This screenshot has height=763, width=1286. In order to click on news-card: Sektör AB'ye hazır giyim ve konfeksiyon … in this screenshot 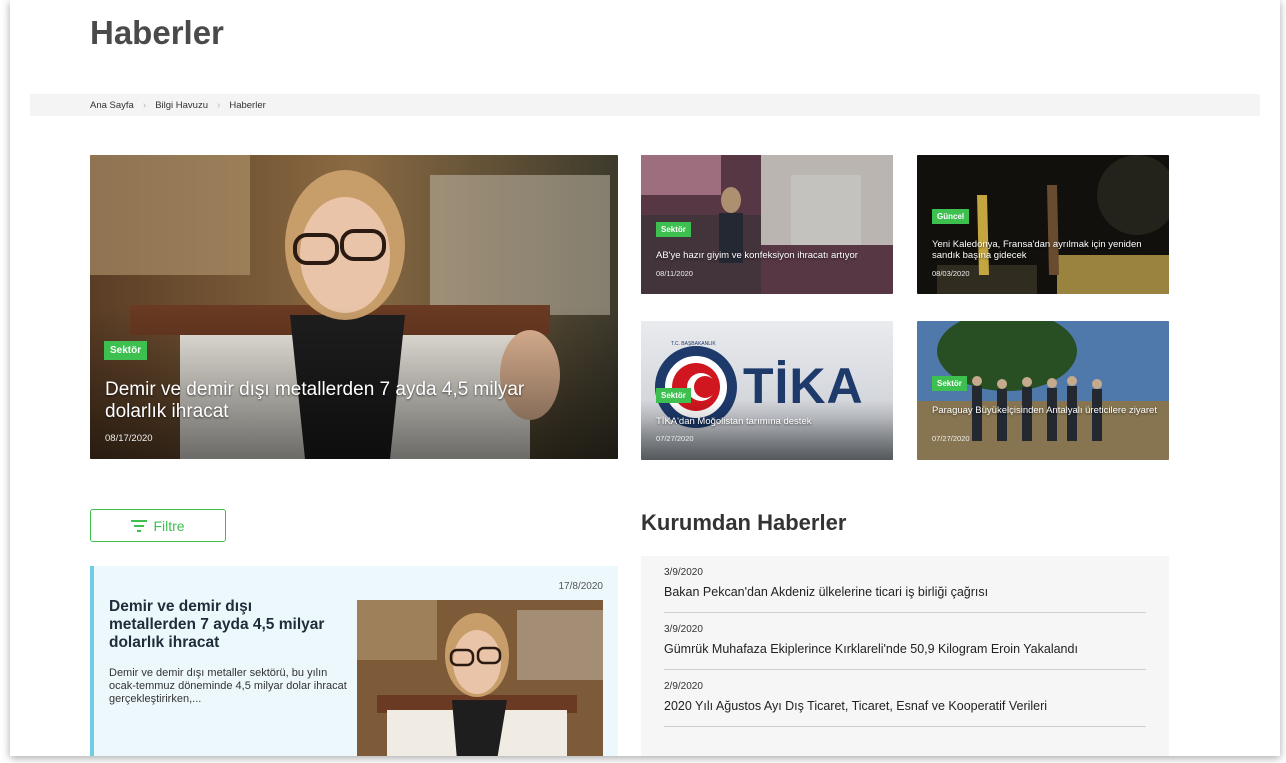, I will do `click(767, 224)`.